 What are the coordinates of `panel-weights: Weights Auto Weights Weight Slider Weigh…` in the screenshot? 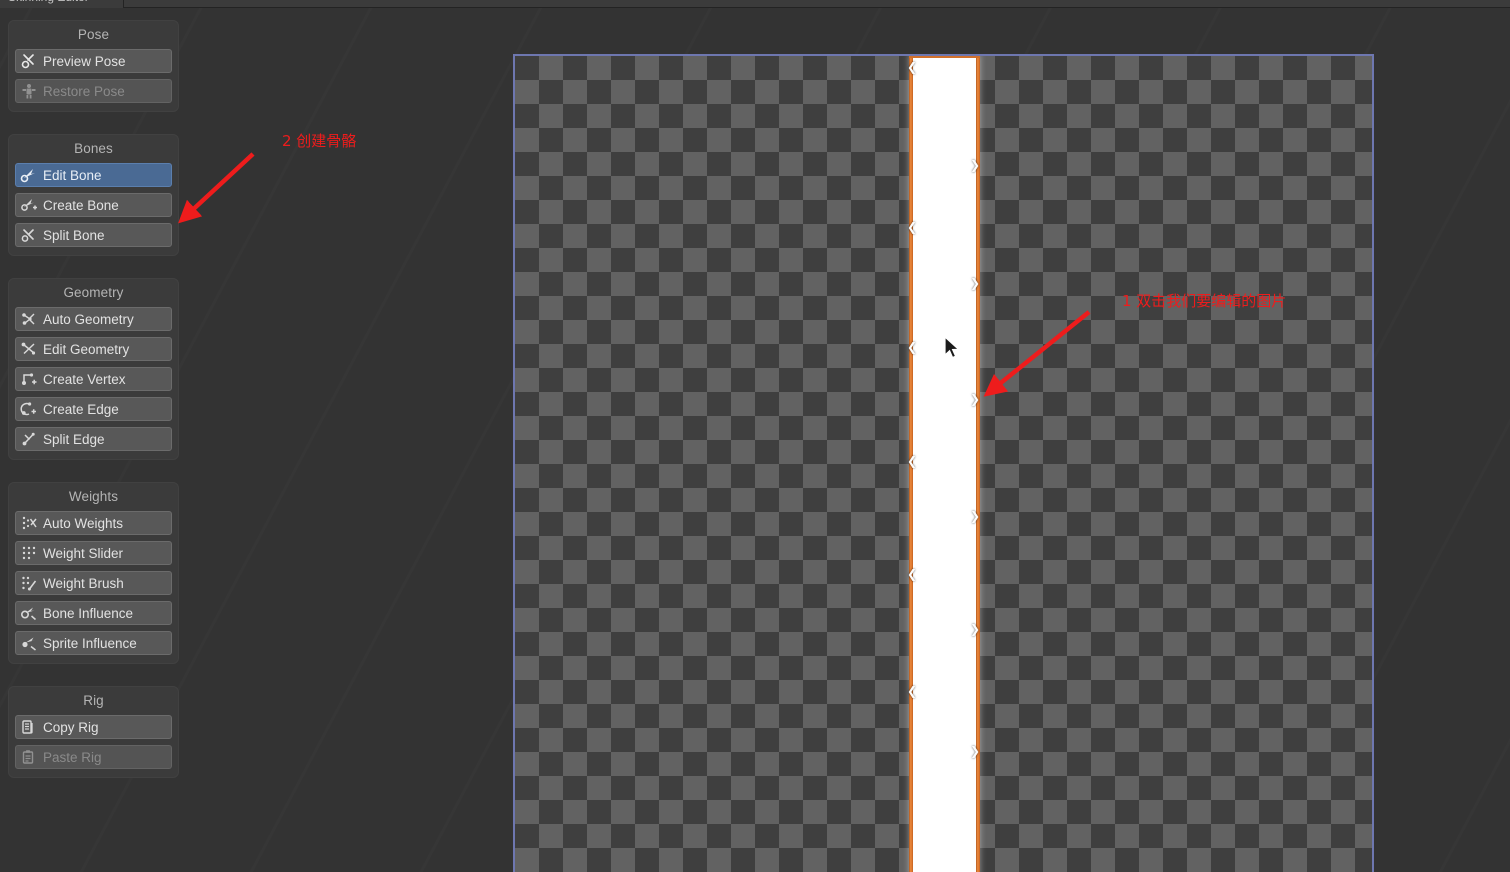 It's located at (93, 573).